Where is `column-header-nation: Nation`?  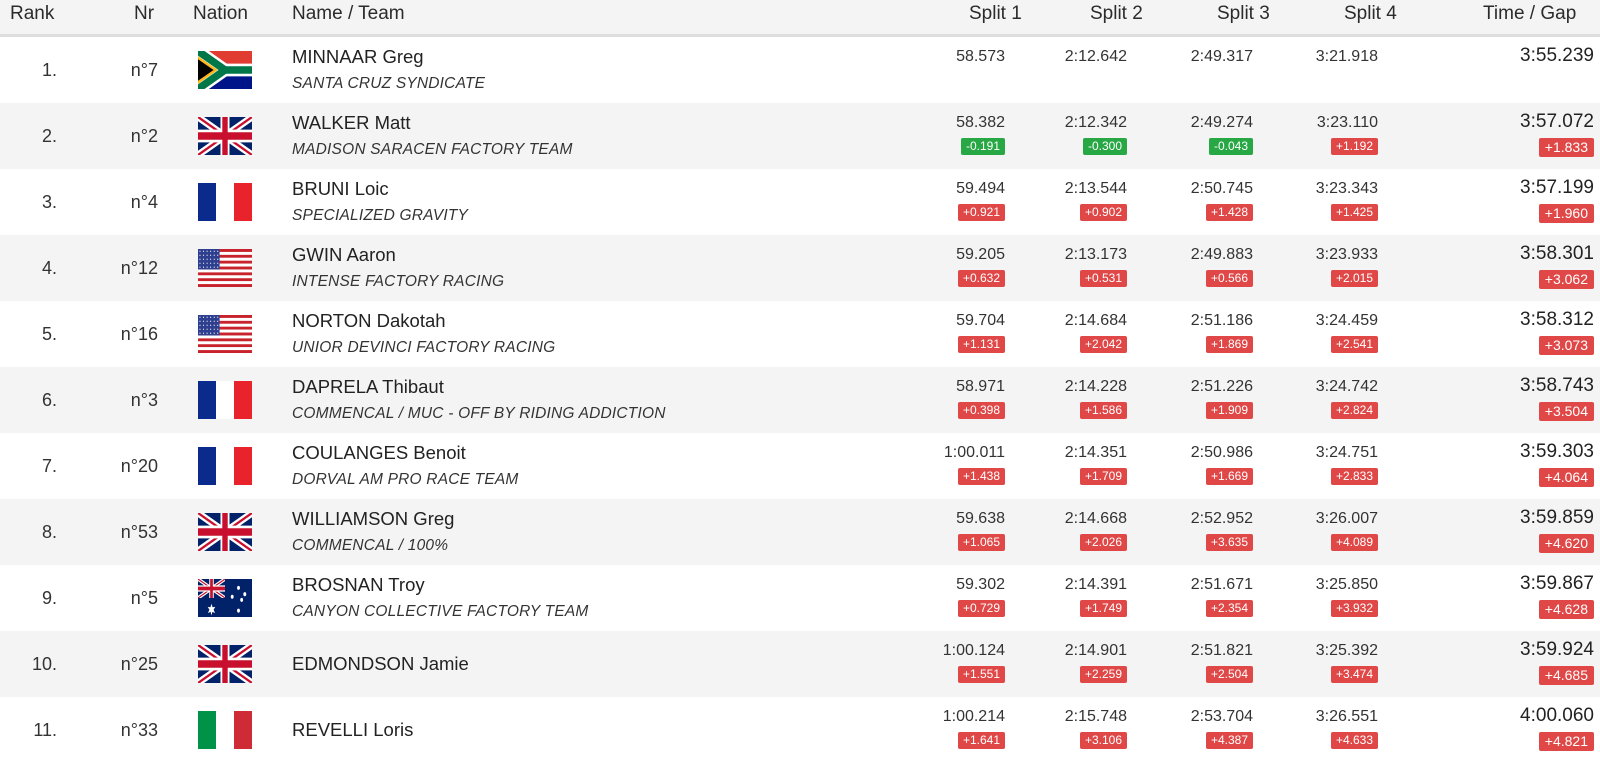
column-header-nation: Nation is located at coordinates (220, 14).